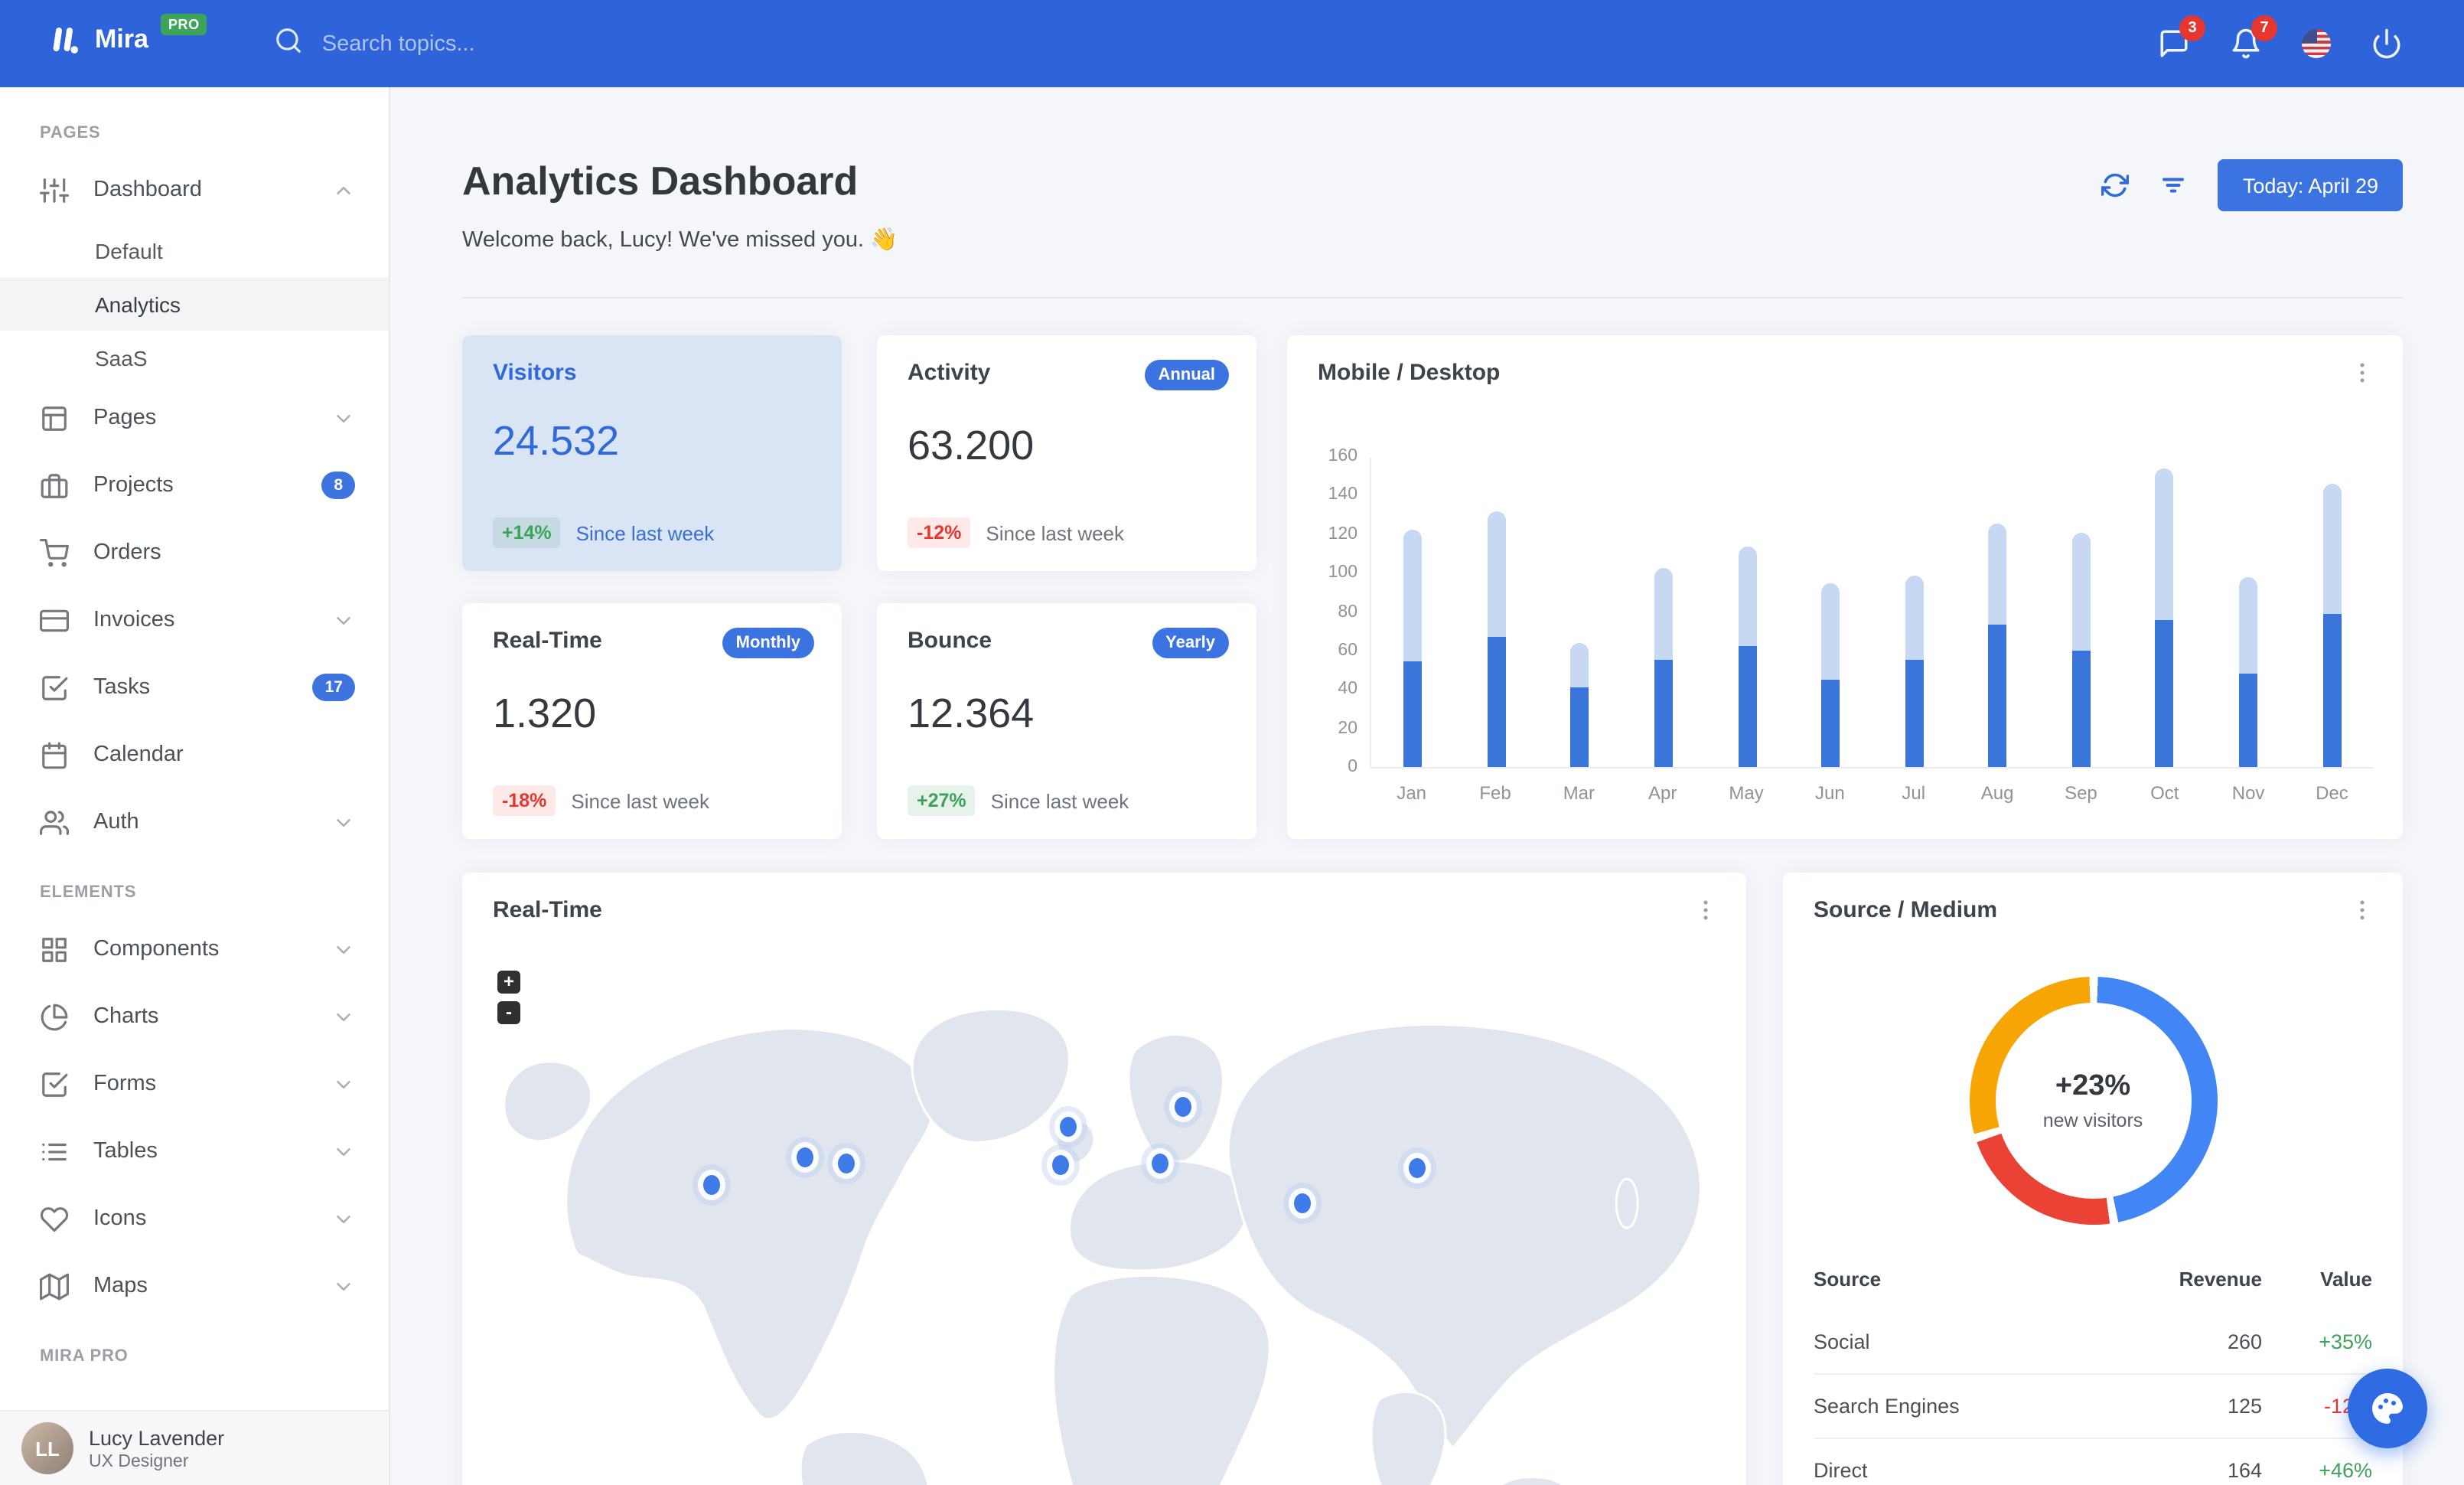  I want to click on sidebar-item-icons: Icons, so click(194, 1218).